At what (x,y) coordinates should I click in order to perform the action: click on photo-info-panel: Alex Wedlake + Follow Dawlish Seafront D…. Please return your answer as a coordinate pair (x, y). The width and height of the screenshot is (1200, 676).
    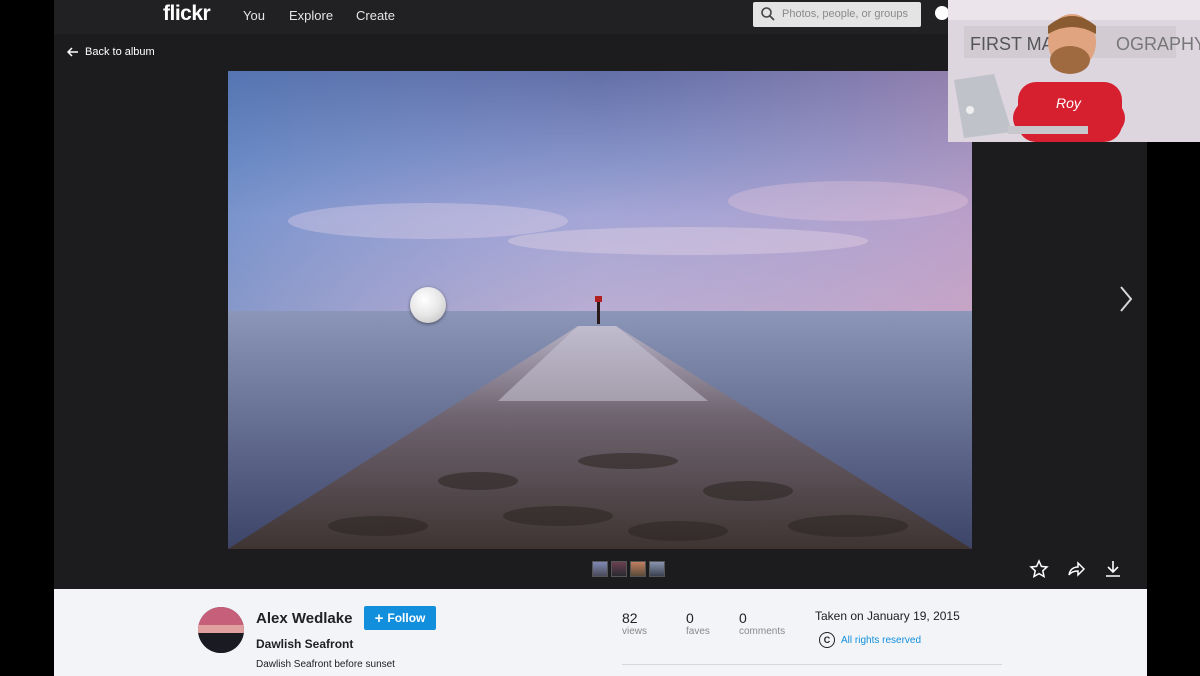
    Looking at the image, I should click on (600, 632).